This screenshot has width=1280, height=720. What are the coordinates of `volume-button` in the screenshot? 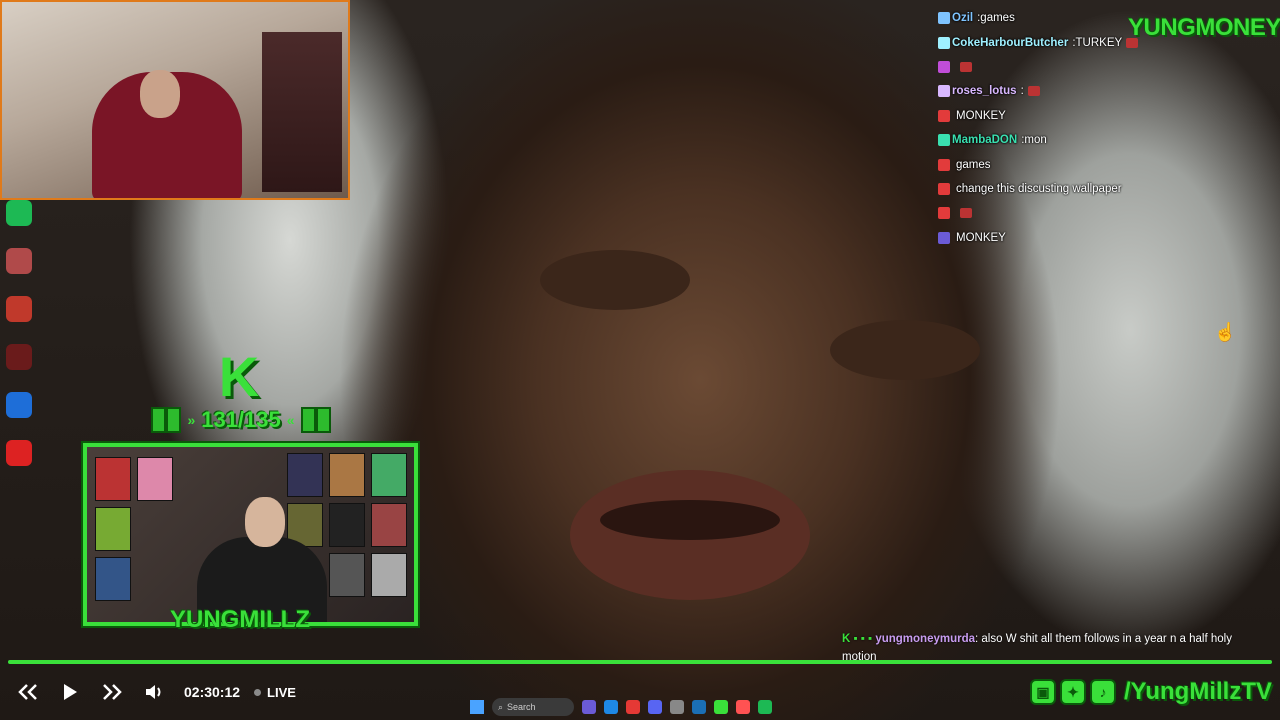 It's located at (154, 692).